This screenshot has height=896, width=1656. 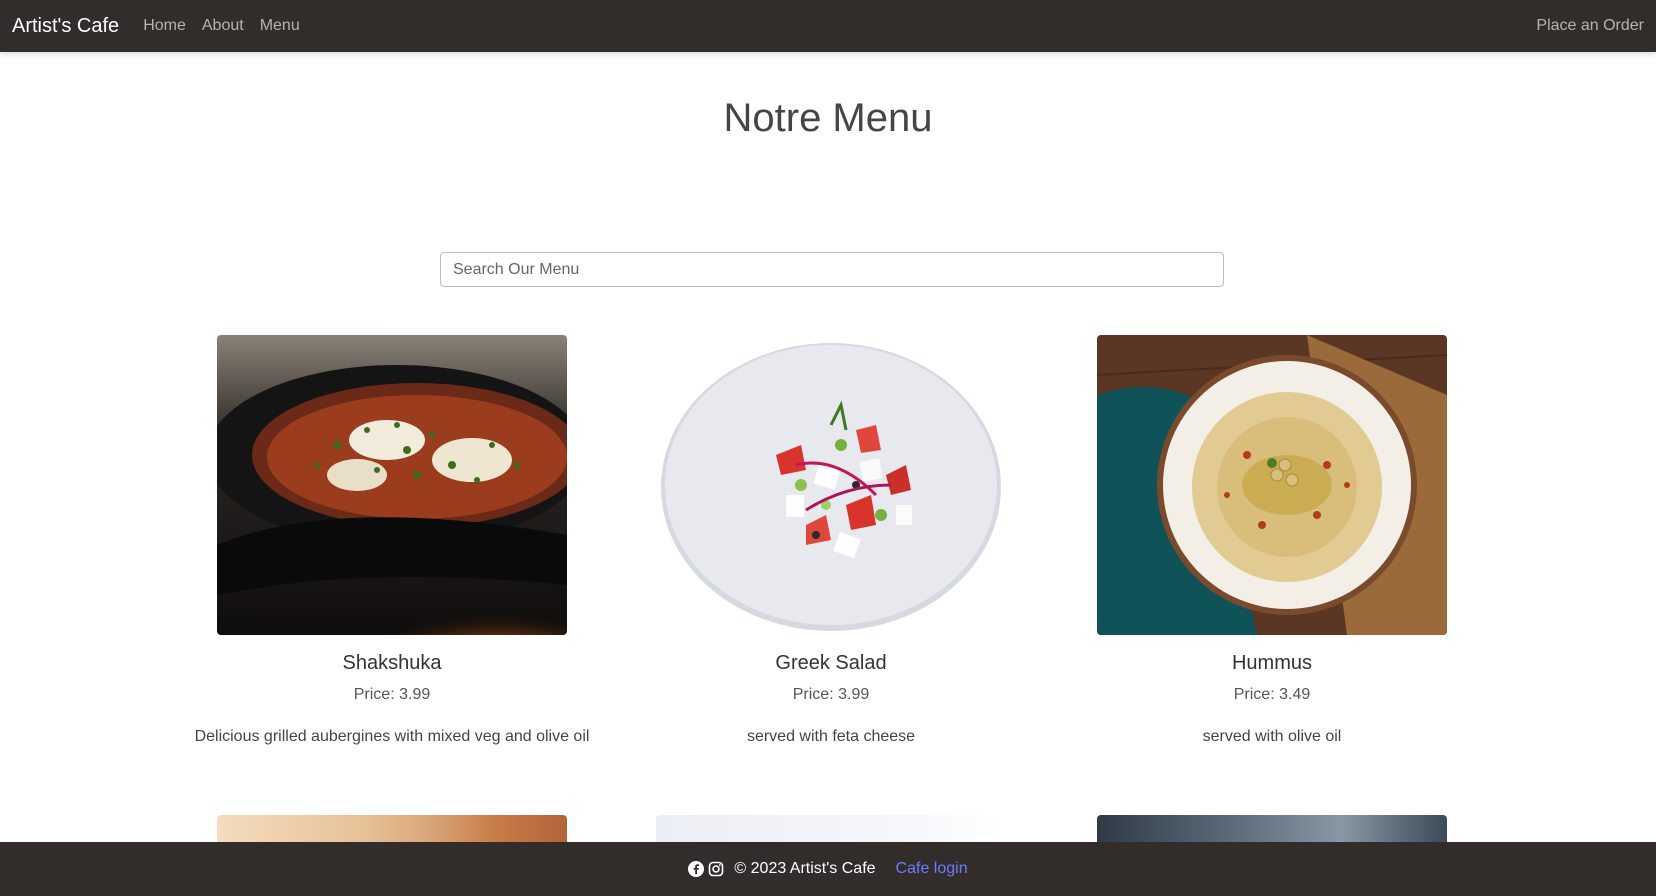 I want to click on nav-menu: Menu, so click(x=280, y=26).